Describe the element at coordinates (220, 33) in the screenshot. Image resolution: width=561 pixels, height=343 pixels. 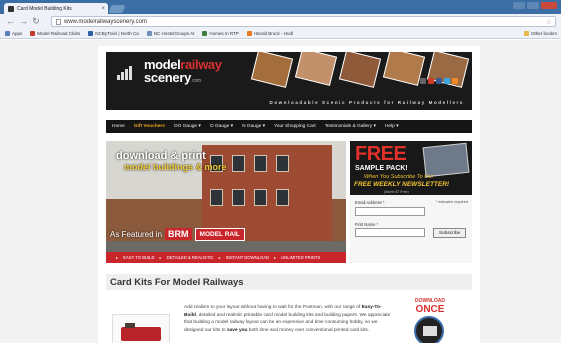
I see `bookmark-homes-in-rtp: Homes In RTP` at that location.